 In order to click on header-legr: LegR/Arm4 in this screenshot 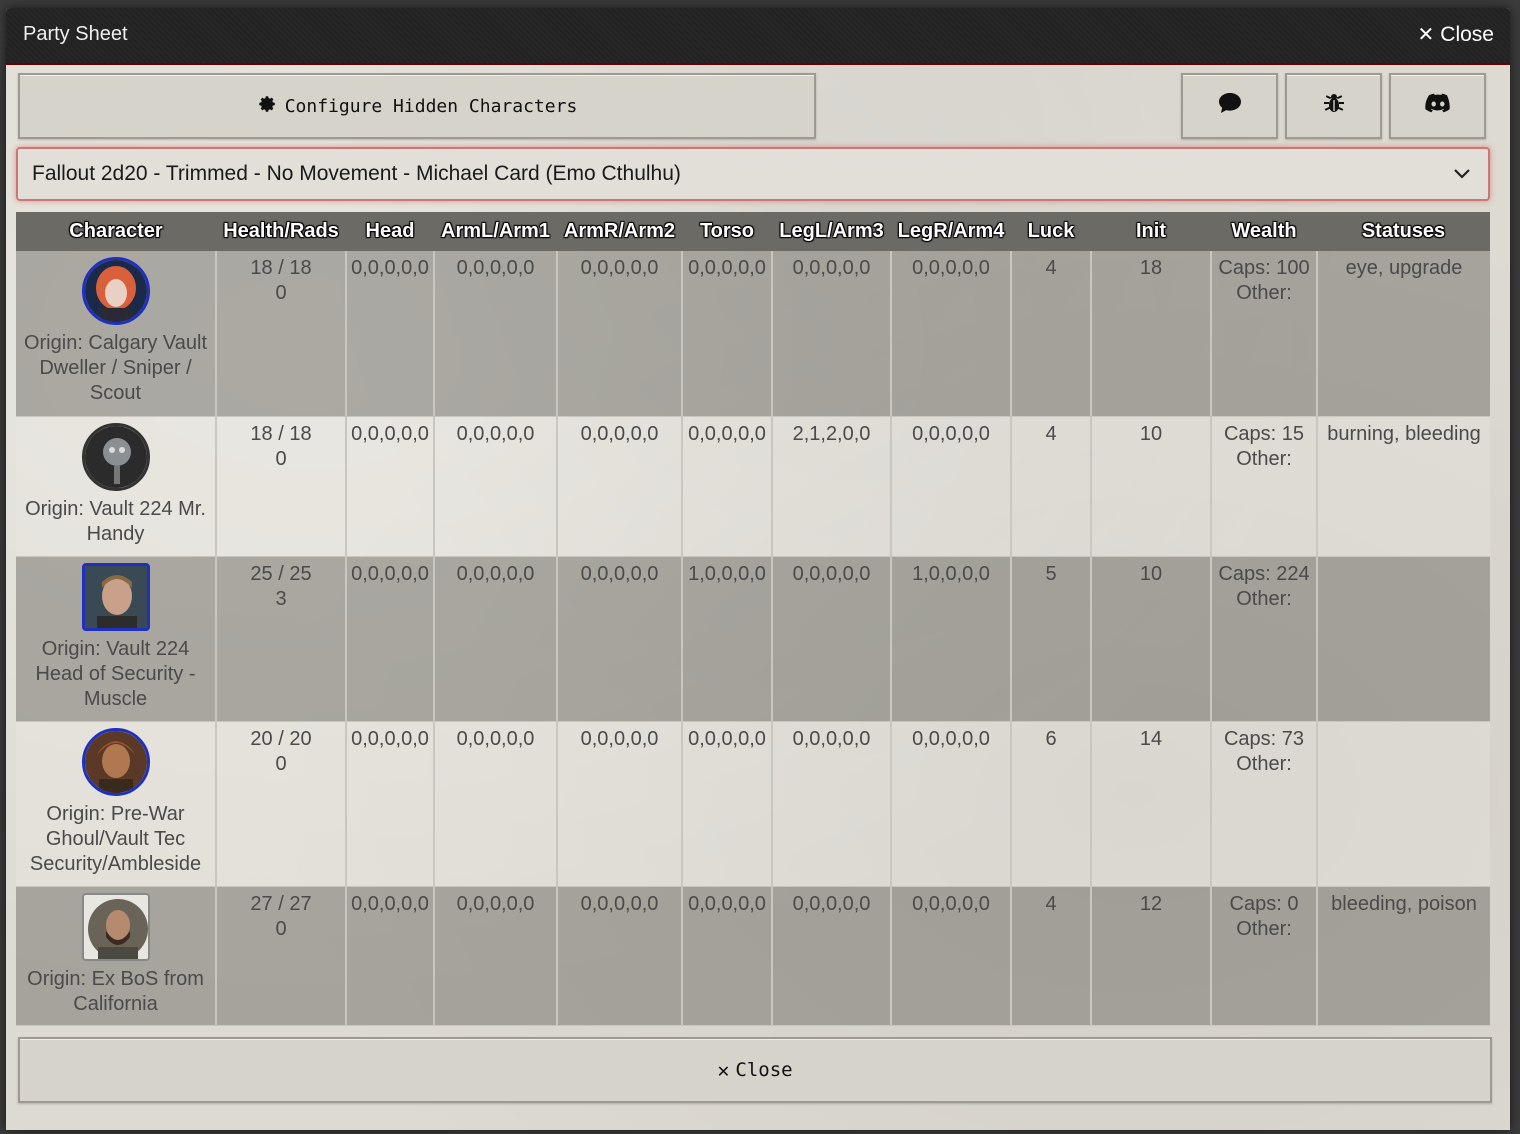, I will do `click(951, 231)`.